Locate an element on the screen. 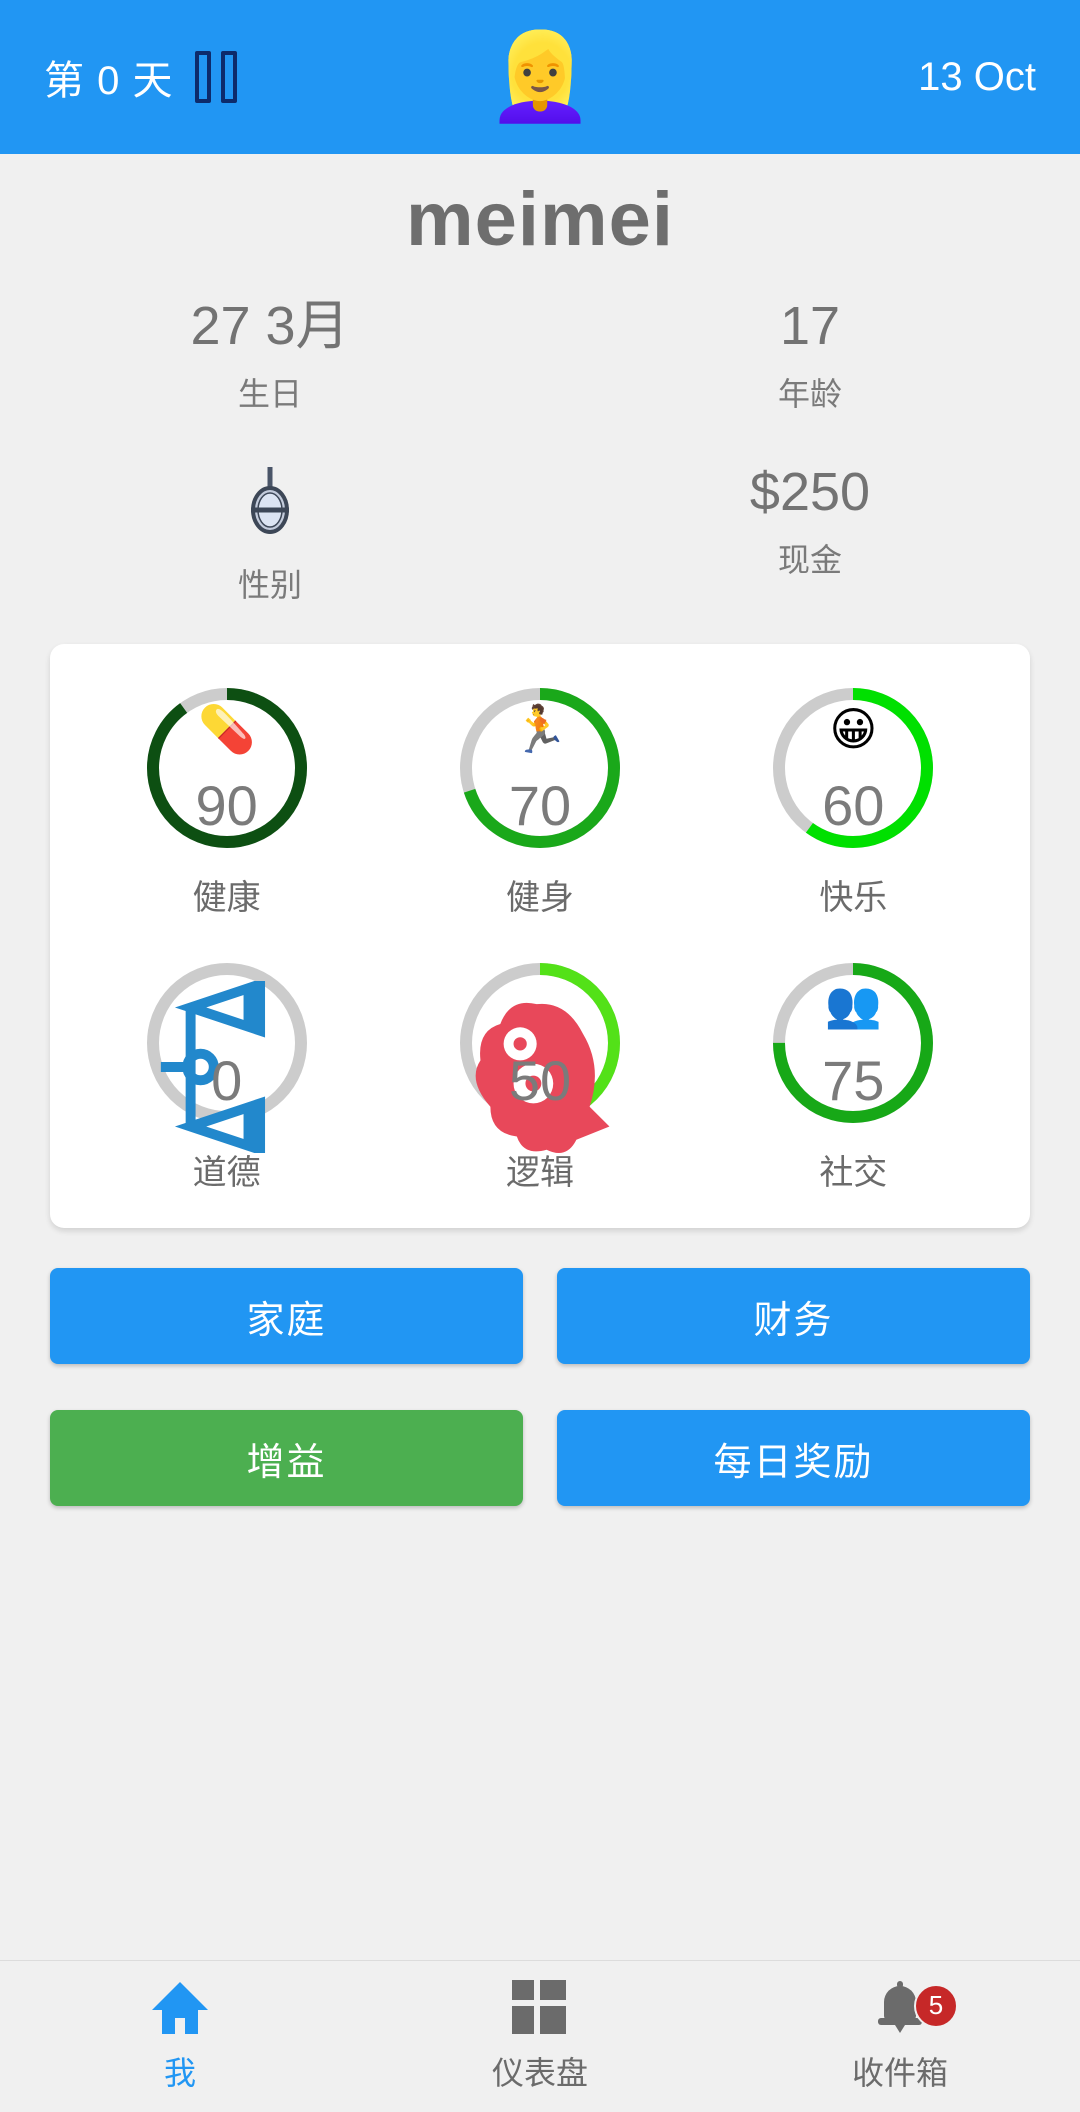 This screenshot has width=1080, height=2112. profile-stat-grid: 27 3月 生日 17 年龄 性别 $250 现金 is located at coordinates (540, 452).